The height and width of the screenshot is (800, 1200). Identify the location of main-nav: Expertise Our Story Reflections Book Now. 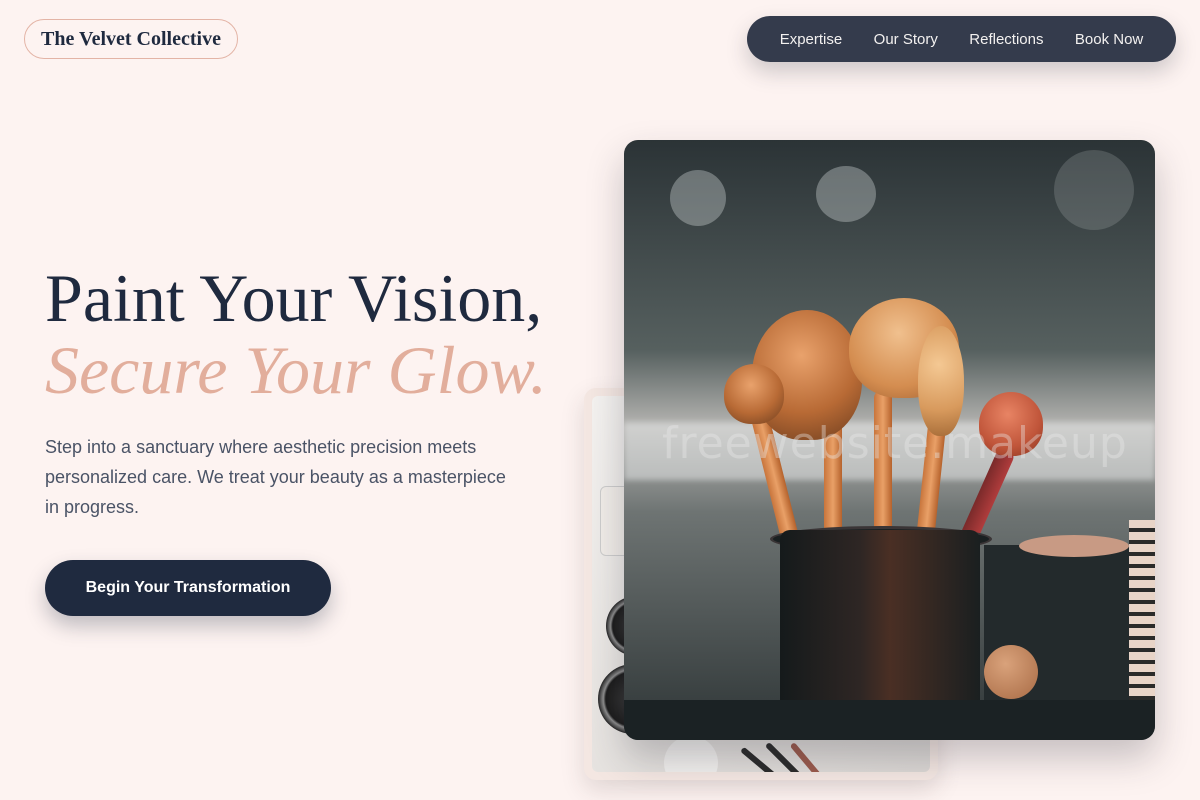
(961, 39).